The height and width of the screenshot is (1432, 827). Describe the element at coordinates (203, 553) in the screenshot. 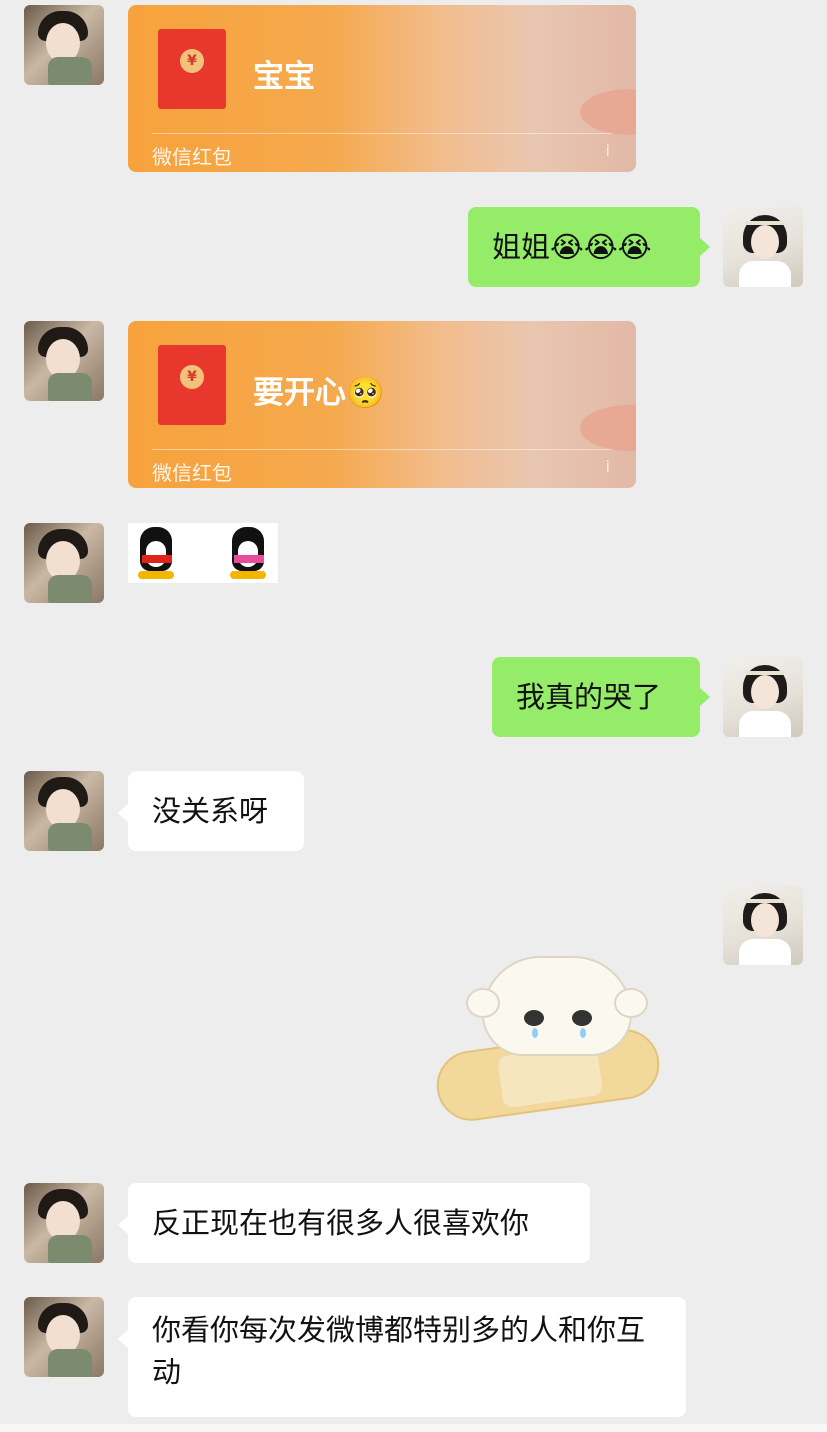

I see `penguin-sticker` at that location.